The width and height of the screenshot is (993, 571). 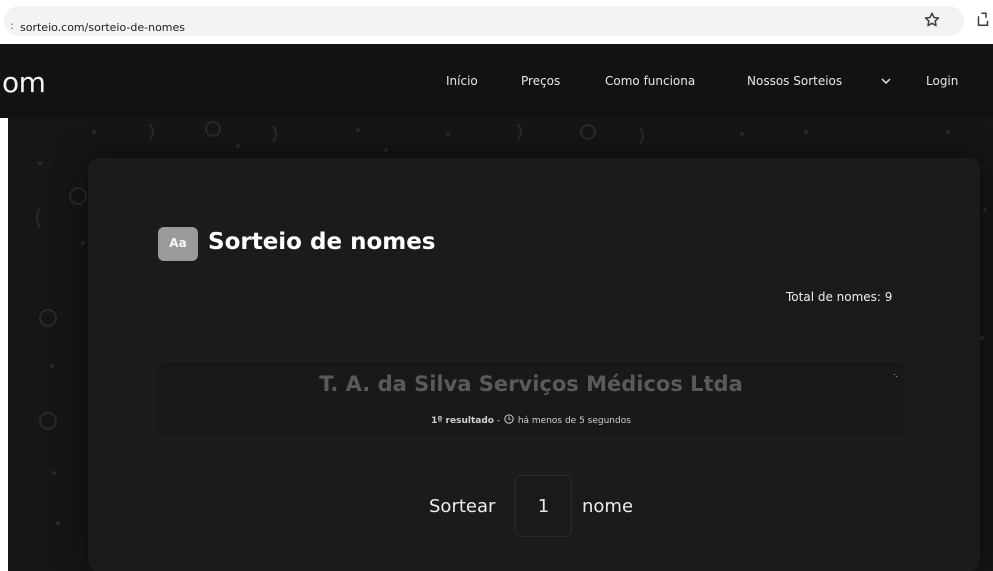 I want to click on star-icon, so click(x=932, y=20).